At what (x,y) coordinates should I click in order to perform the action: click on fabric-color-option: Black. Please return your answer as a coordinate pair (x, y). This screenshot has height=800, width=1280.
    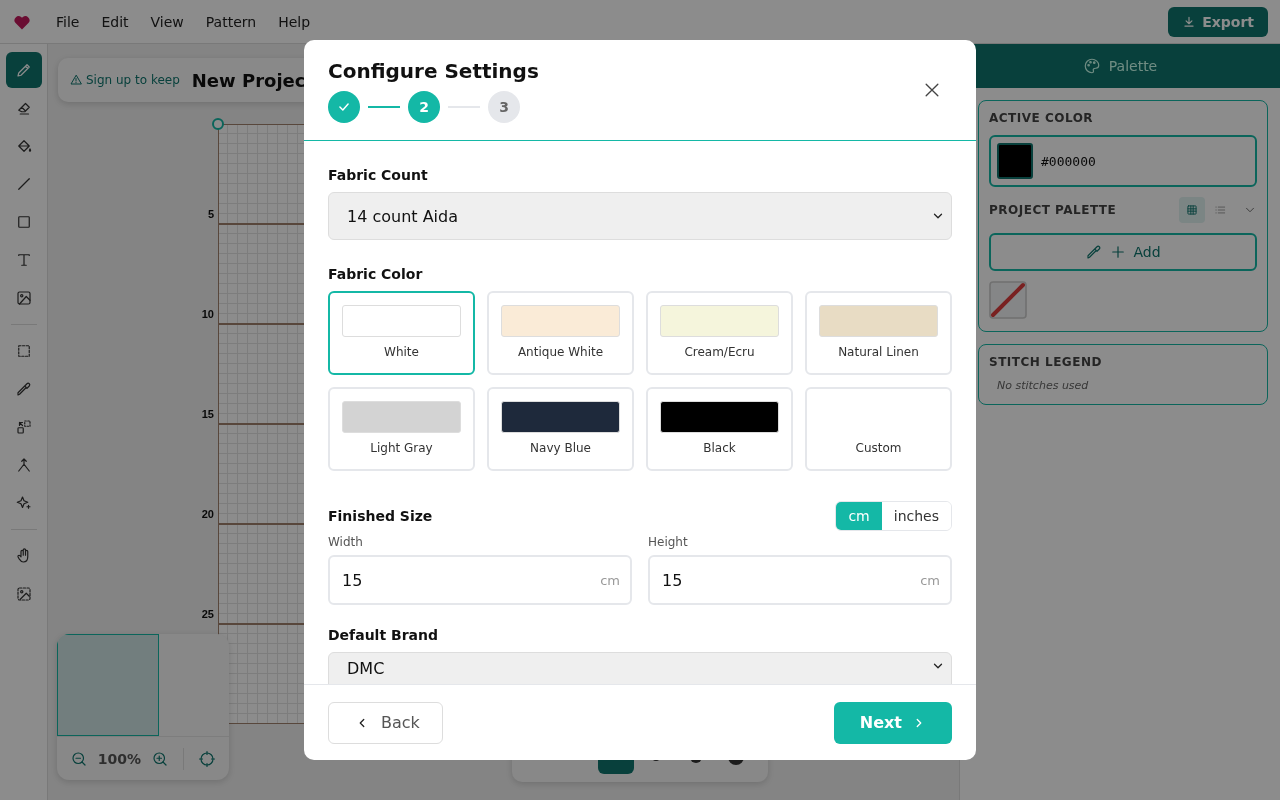
    Looking at the image, I should click on (719, 429).